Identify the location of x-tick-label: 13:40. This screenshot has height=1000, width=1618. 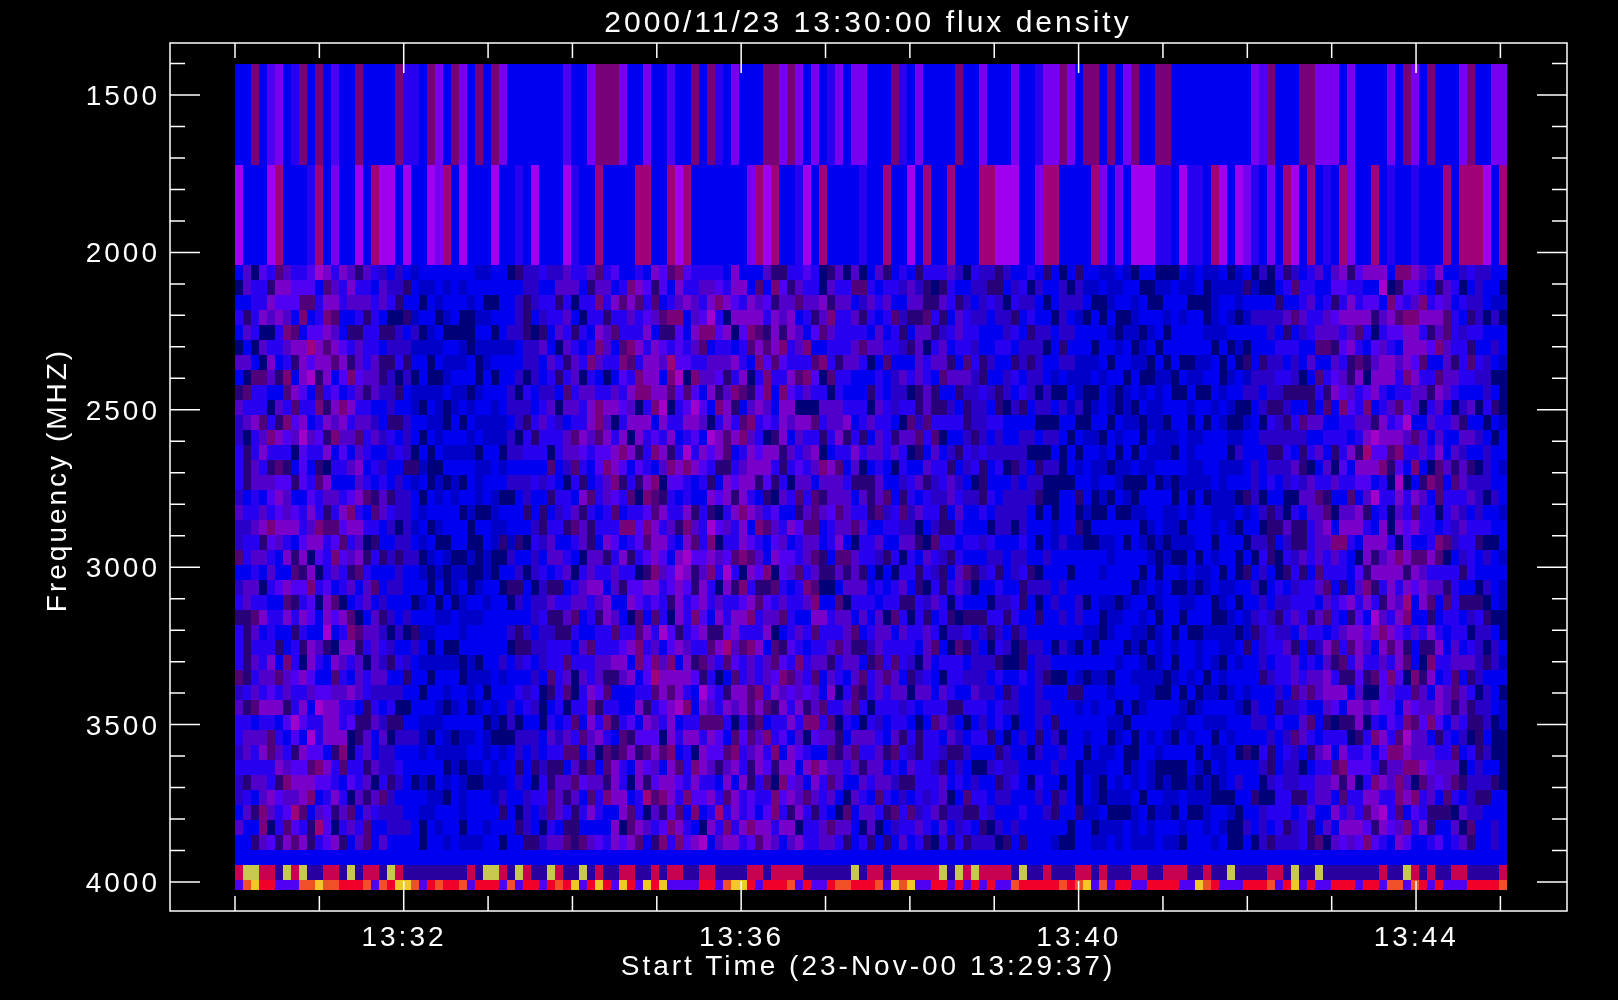
(1079, 936).